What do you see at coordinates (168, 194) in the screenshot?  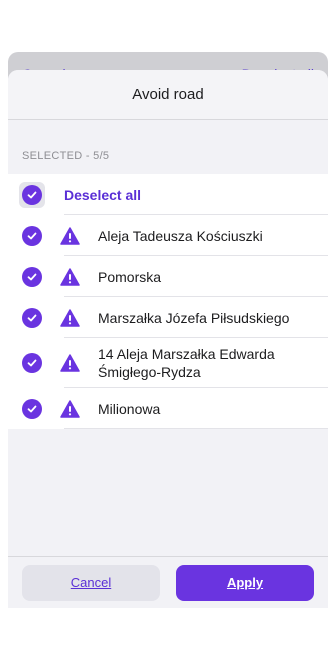 I see `deselect-all-row: Deselect all` at bounding box center [168, 194].